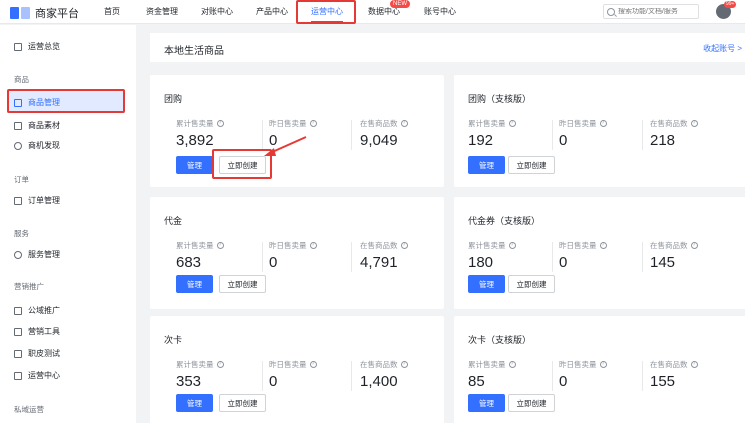 The width and height of the screenshot is (745, 423). What do you see at coordinates (326, 12) in the screenshot?
I see `nav-highlight-box` at bounding box center [326, 12].